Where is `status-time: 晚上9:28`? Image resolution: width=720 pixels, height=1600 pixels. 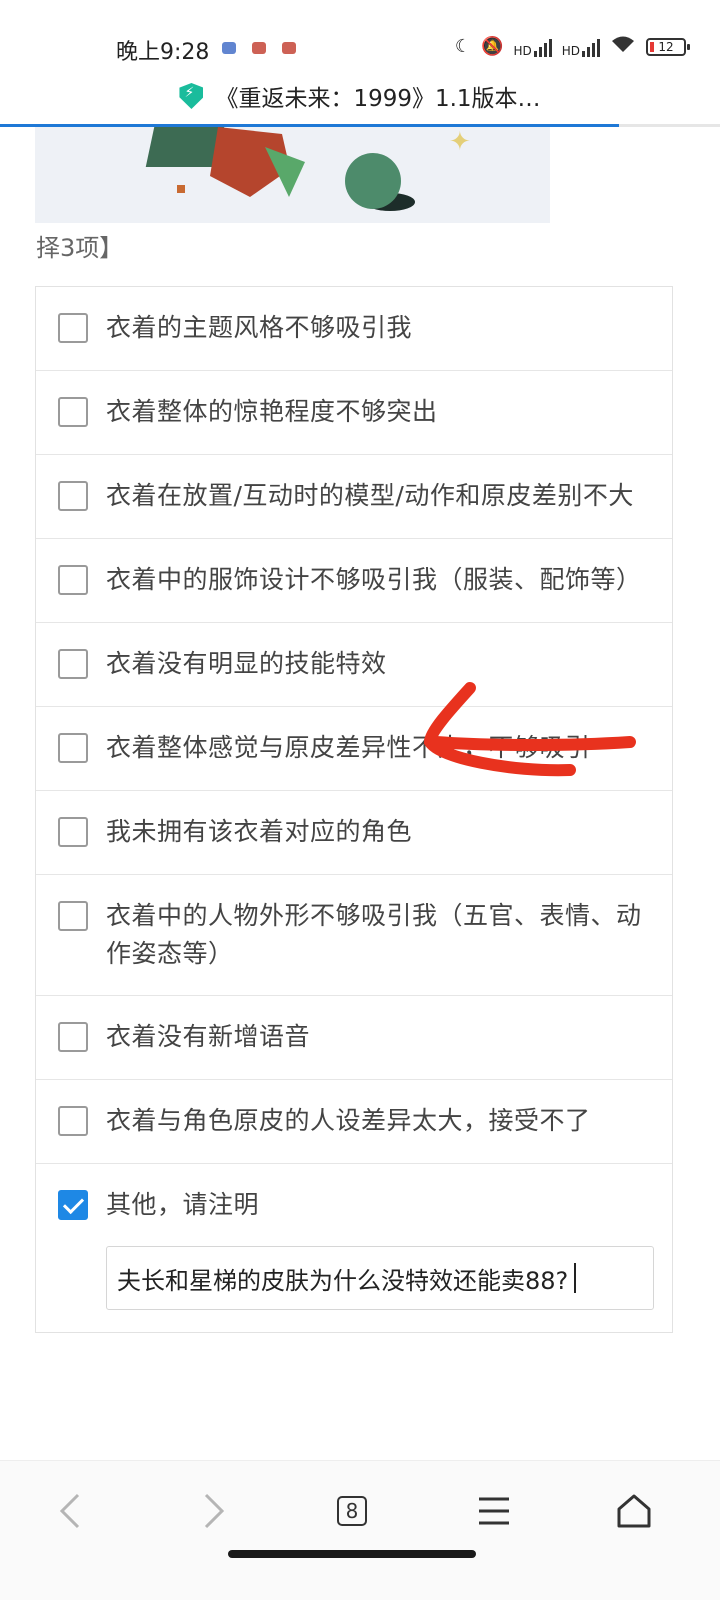
status-time: 晚上9:28 is located at coordinates (163, 52).